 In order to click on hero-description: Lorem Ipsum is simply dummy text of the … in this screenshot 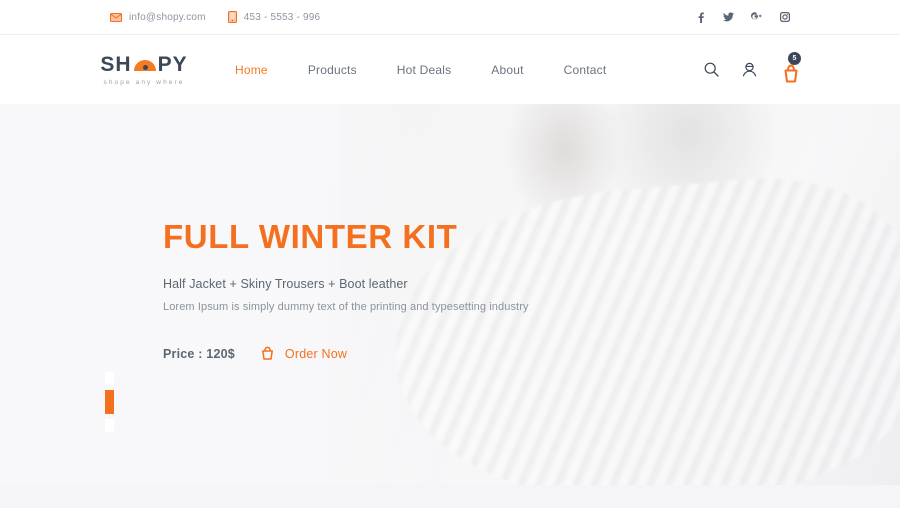, I will do `click(346, 307)`.